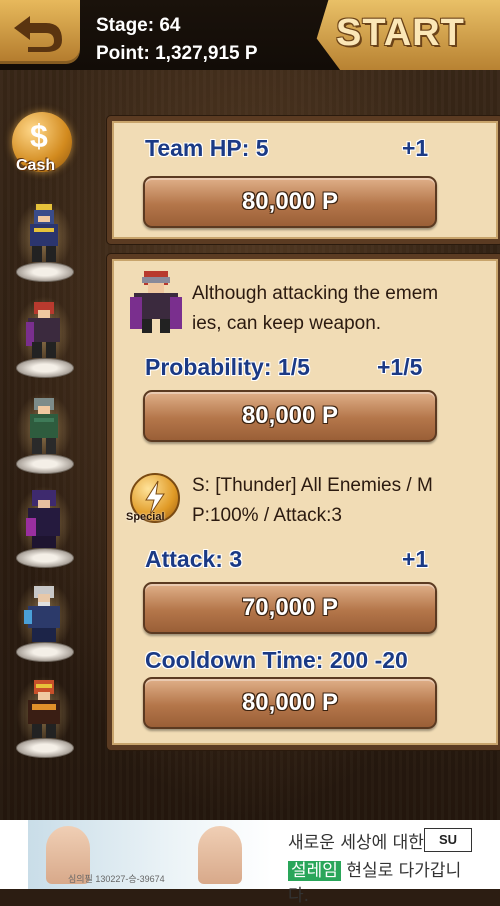  I want to click on dollar-icon: $, so click(39, 136).